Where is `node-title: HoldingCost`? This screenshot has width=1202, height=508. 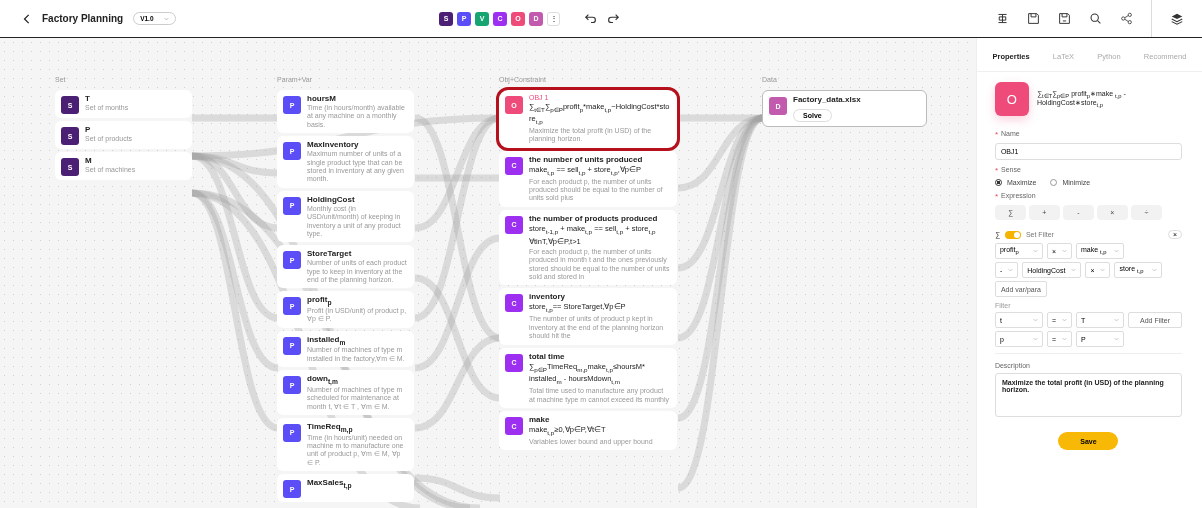
node-title: HoldingCost is located at coordinates (331, 199).